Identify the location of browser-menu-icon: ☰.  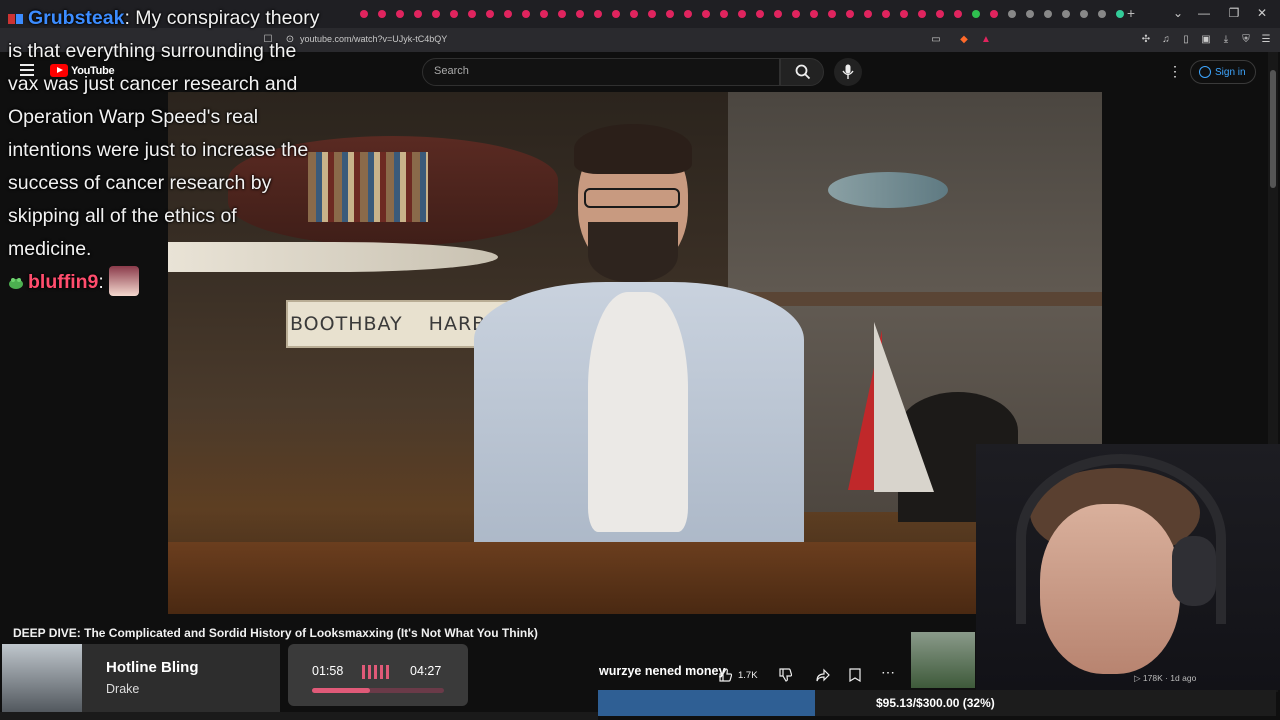
(1266, 40).